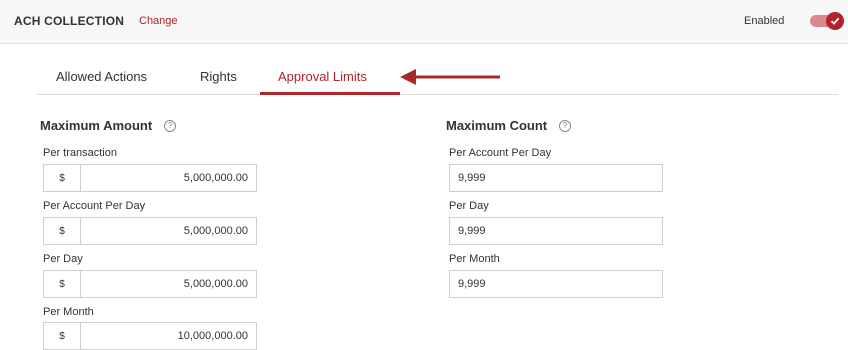  I want to click on max-count-title: Maximum Count ?, so click(509, 125).